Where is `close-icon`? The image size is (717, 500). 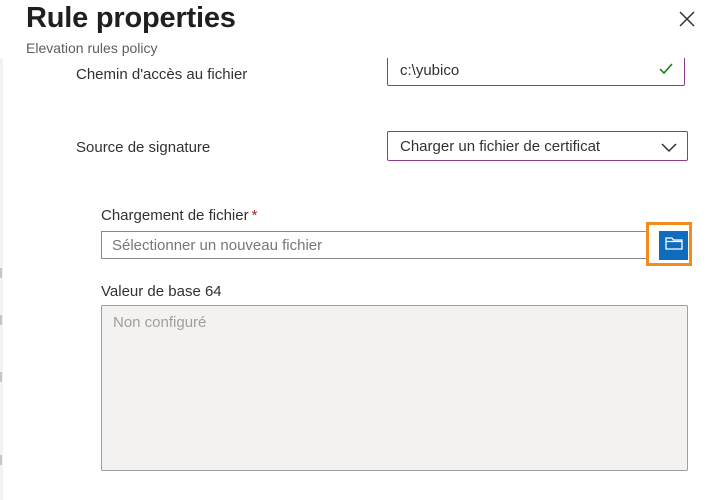
close-icon is located at coordinates (687, 21).